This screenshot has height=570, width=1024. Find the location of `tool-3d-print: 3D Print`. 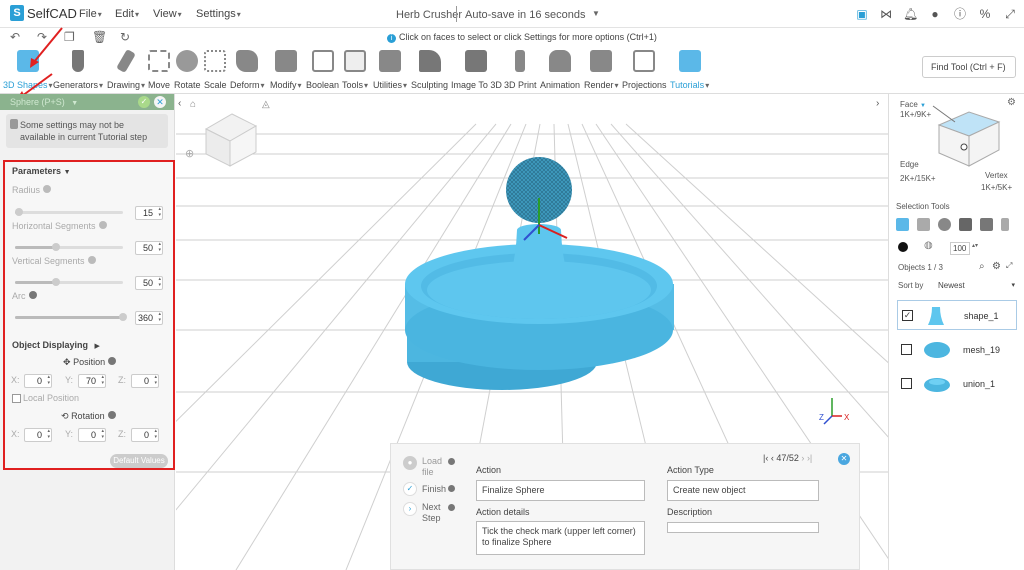

tool-3d-print: 3D Print is located at coordinates (520, 70).